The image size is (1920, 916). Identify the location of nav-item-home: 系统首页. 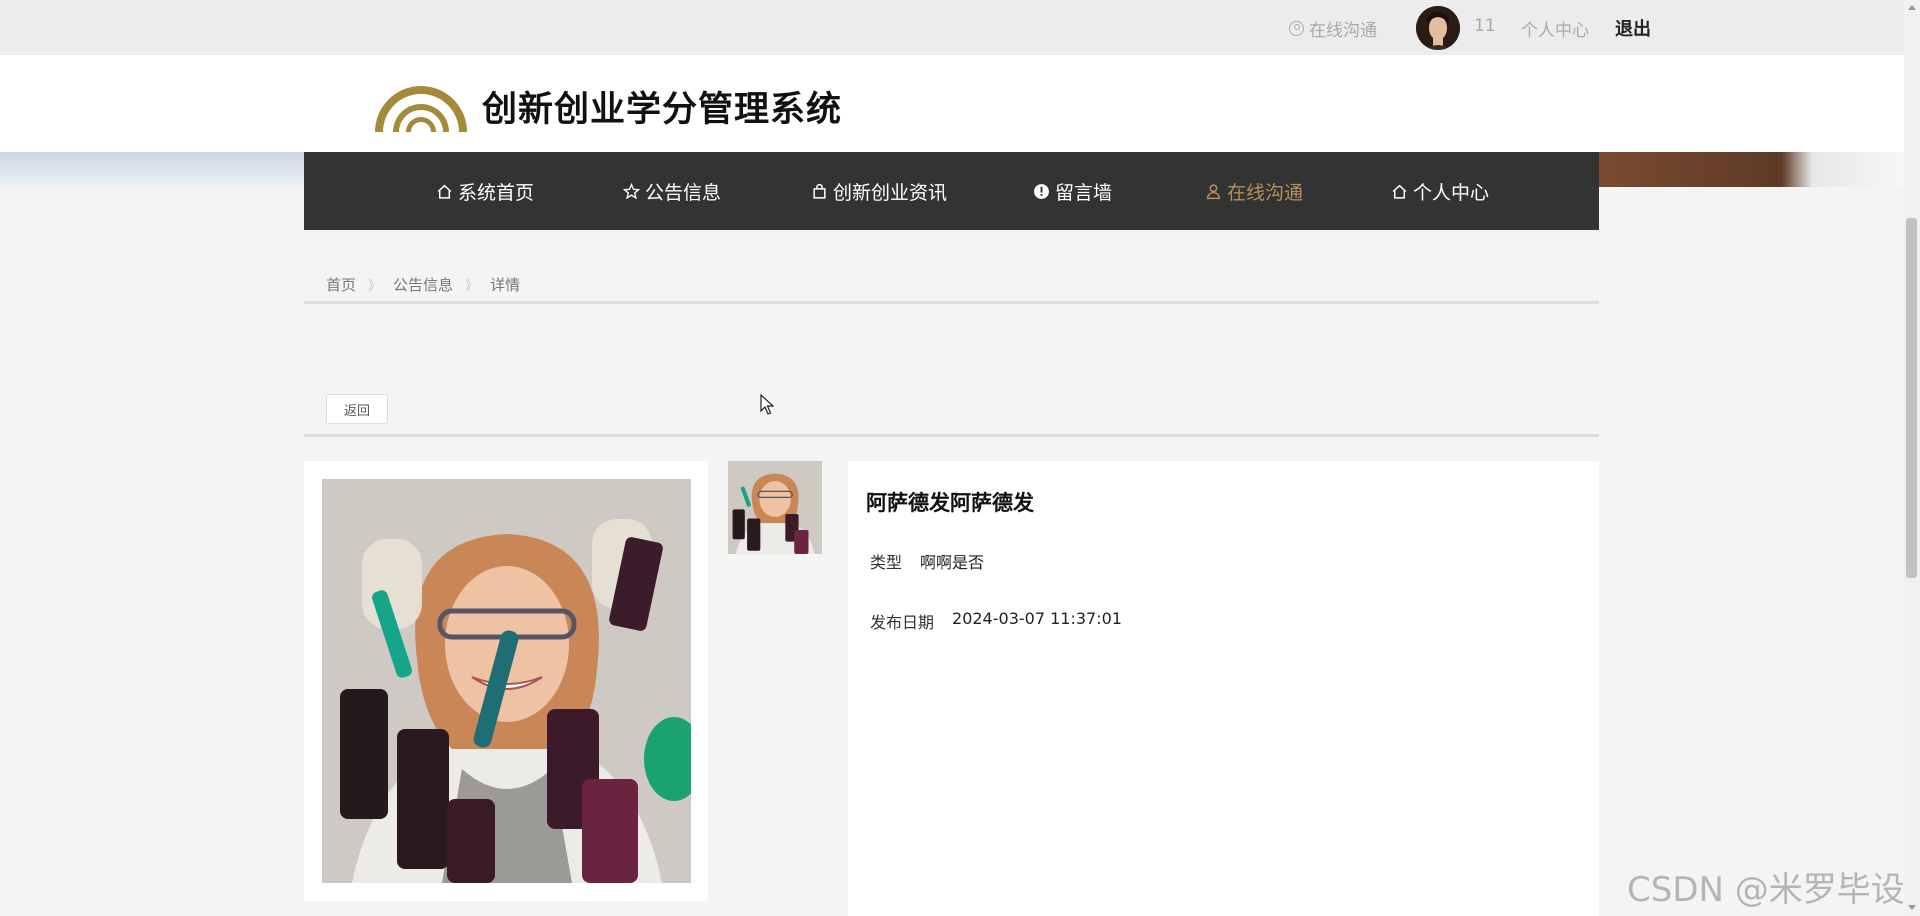
(485, 191).